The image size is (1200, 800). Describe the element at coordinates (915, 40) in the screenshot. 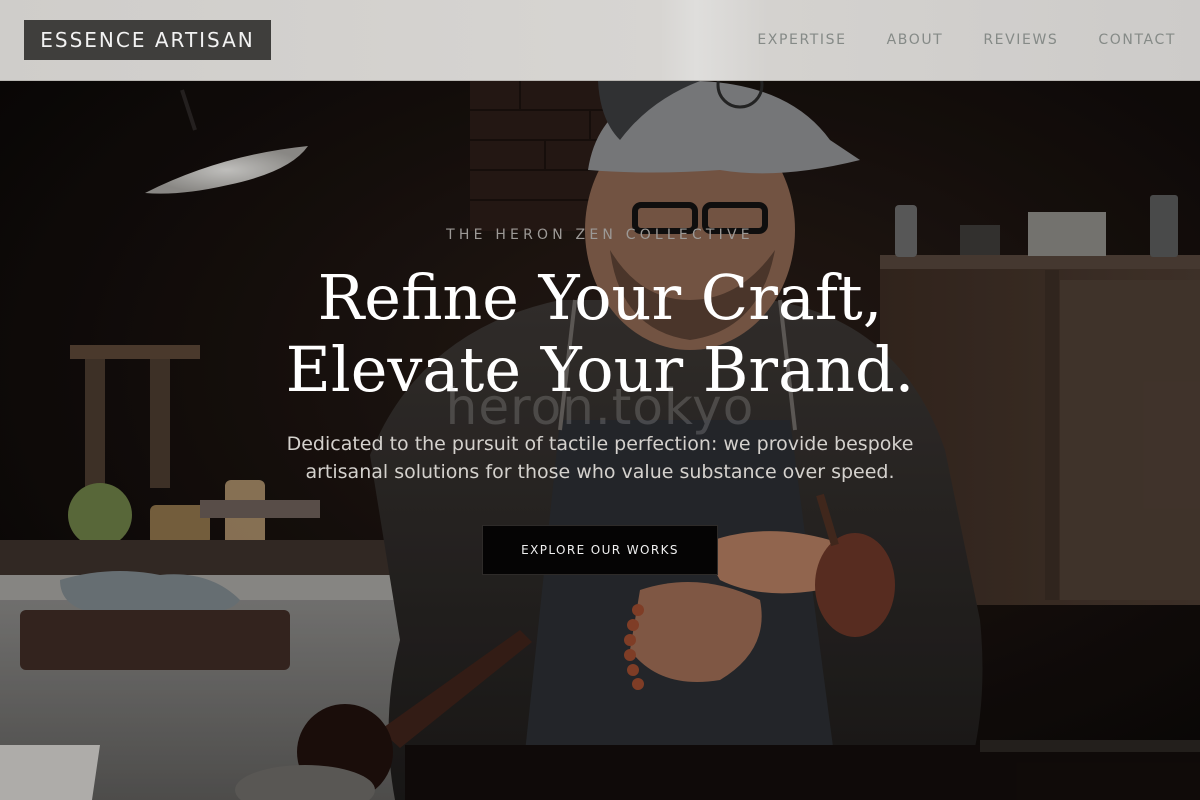

I see `nav-link-about: ABOUT` at that location.